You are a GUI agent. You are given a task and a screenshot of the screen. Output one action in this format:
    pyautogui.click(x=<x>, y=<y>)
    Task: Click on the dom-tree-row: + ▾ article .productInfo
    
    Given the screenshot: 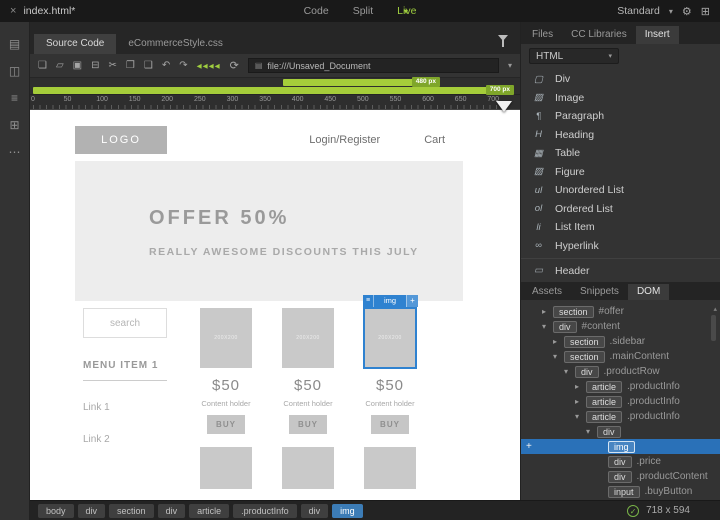 What is the action you would take?
    pyautogui.click(x=620, y=416)
    